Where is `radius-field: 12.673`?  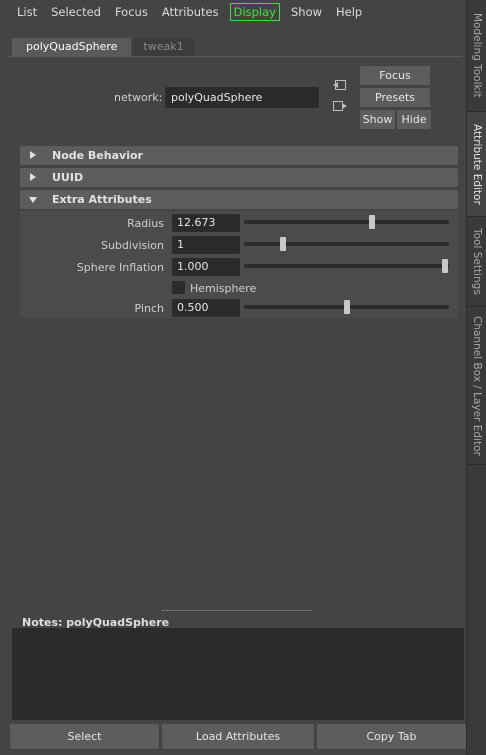 radius-field: 12.673 is located at coordinates (206, 223).